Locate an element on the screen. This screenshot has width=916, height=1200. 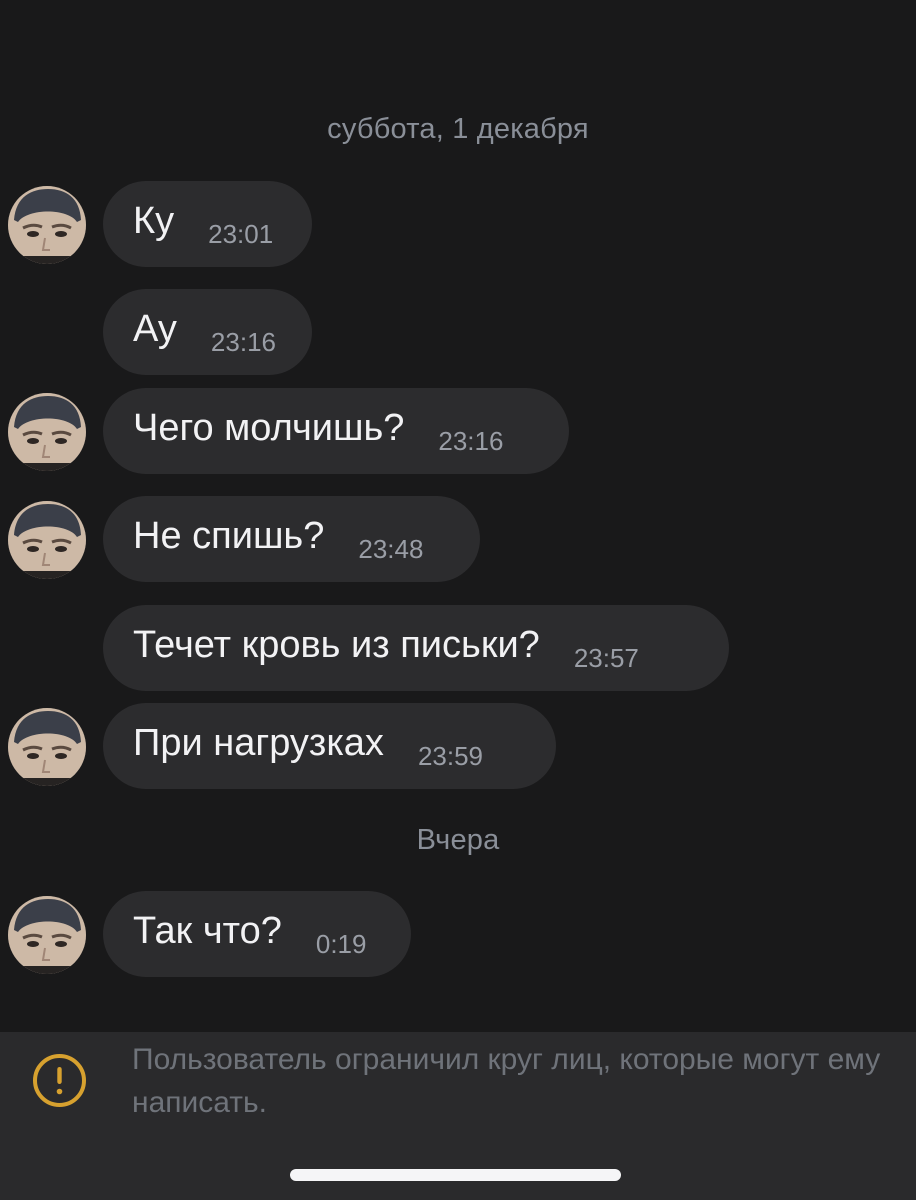
message-text: Ку is located at coordinates (154, 220).